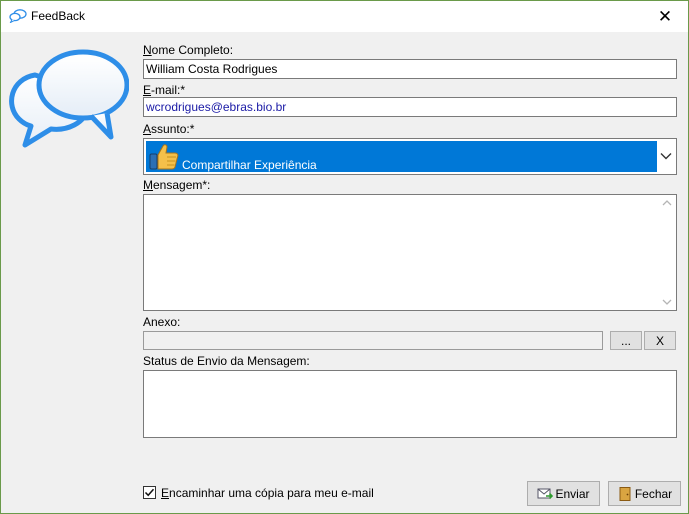  Describe the element at coordinates (401, 156) in the screenshot. I see `subject-selected-option: Compartilhar Experiência` at that location.